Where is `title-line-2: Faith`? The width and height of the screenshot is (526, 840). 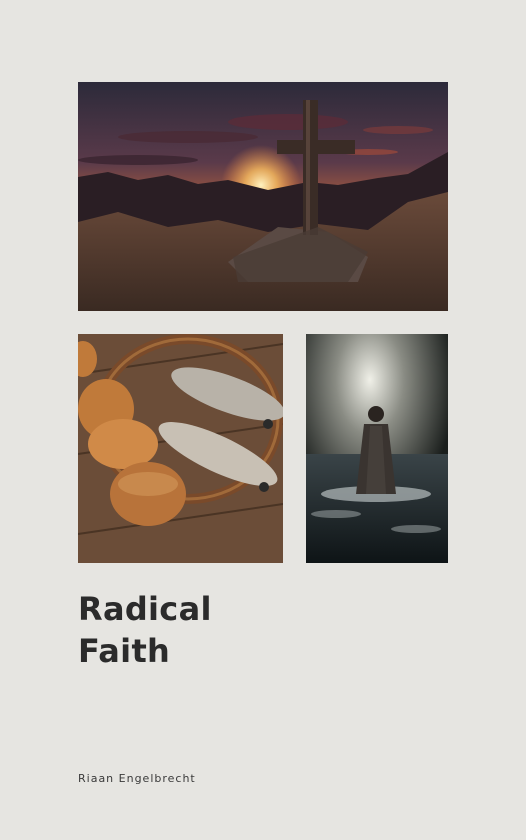 title-line-2: Faith is located at coordinates (124, 651).